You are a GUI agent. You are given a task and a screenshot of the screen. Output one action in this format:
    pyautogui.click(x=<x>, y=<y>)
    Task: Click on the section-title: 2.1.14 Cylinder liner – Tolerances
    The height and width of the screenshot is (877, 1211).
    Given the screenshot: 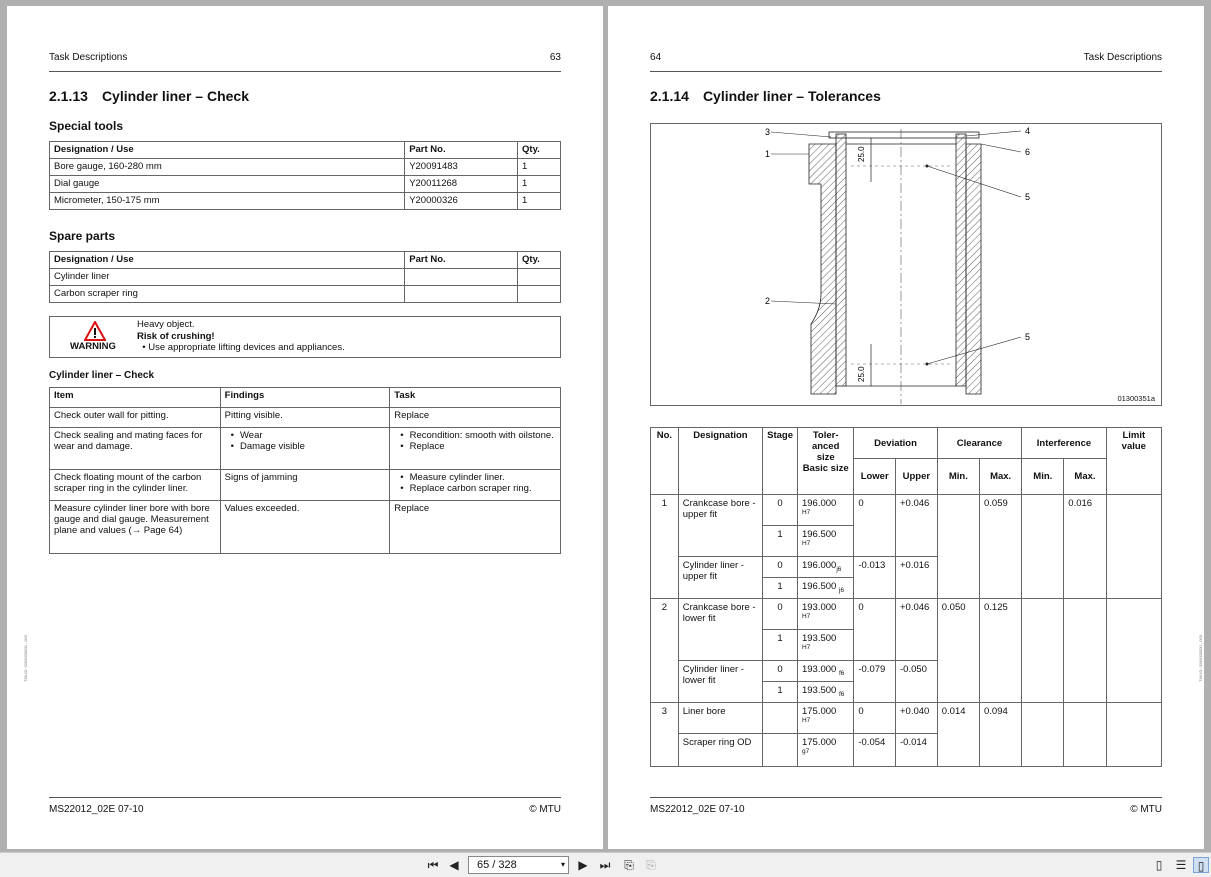 What is the action you would take?
    pyautogui.click(x=765, y=96)
    